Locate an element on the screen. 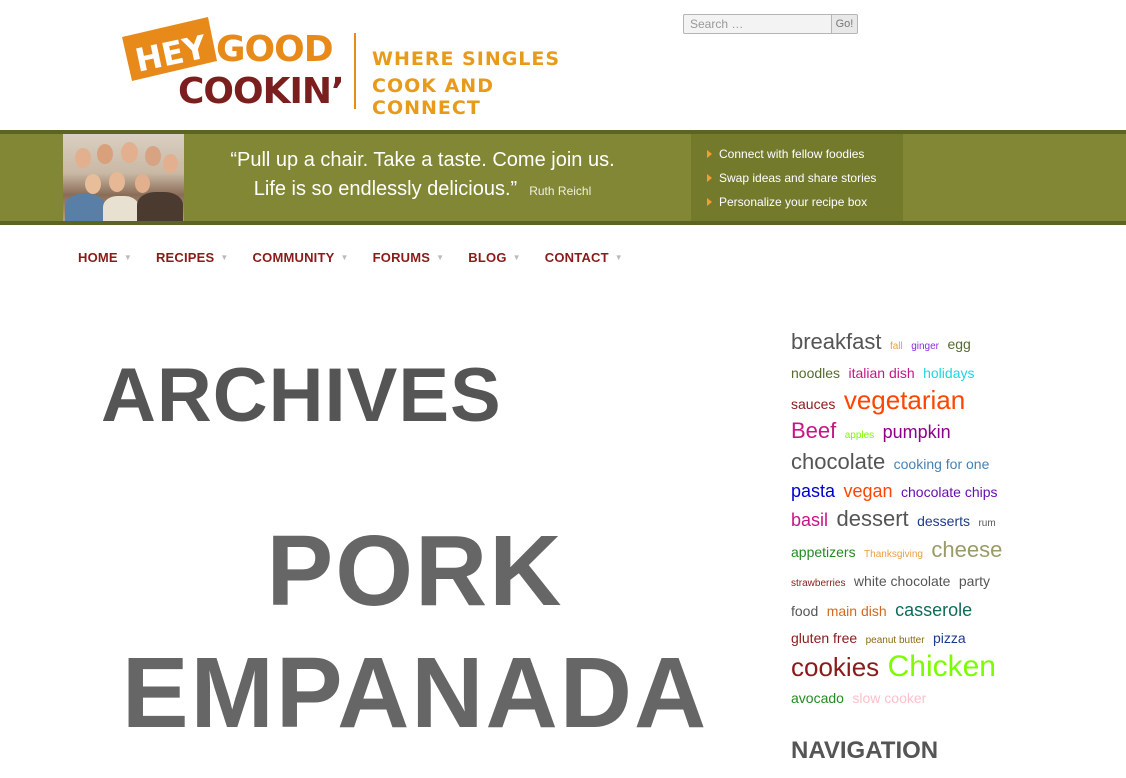 Image resolution: width=1126 pixels, height=778 pixels. tag-link: Chicken is located at coordinates (942, 666).